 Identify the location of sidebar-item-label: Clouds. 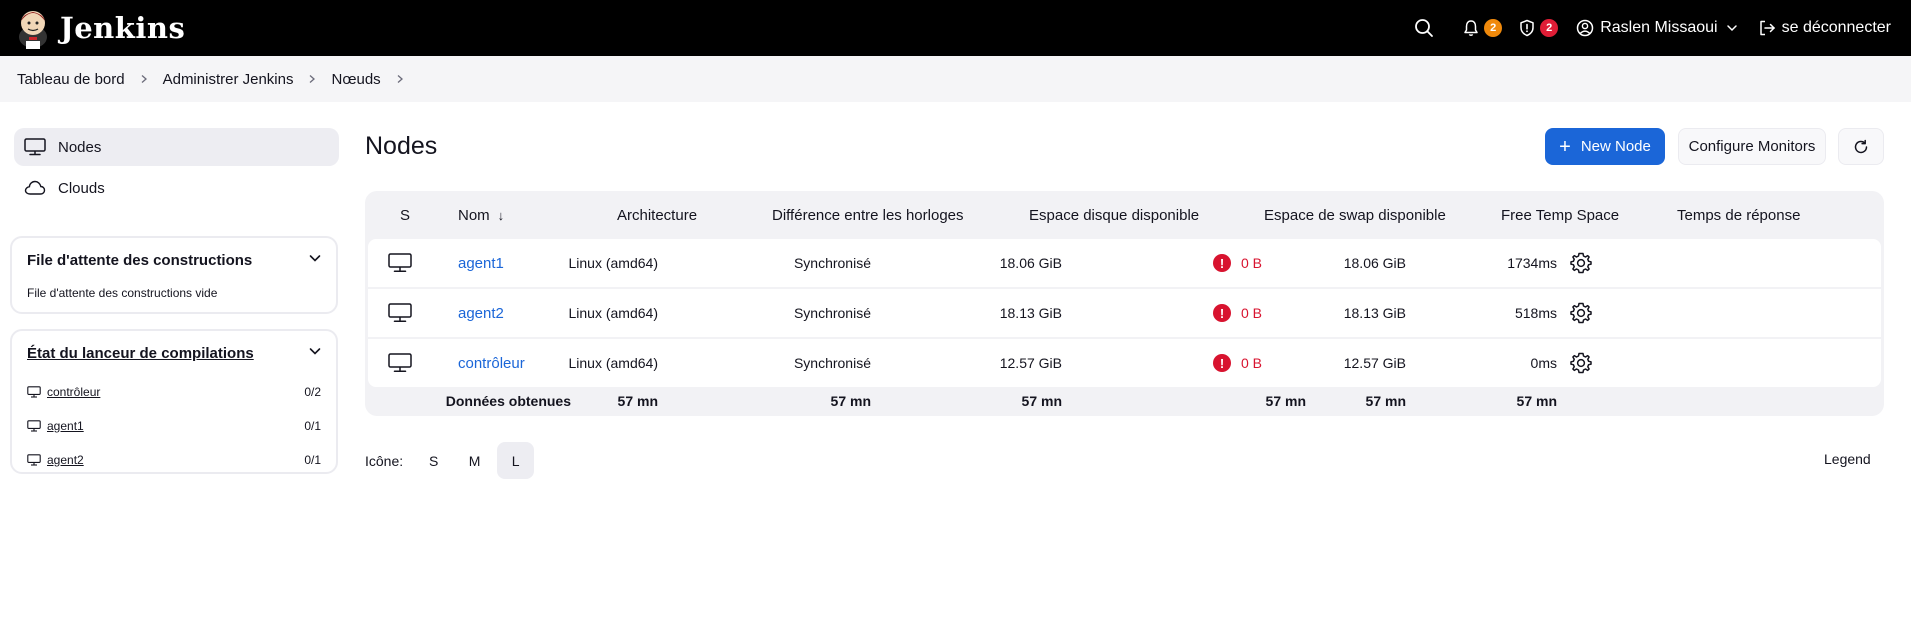
(81, 188).